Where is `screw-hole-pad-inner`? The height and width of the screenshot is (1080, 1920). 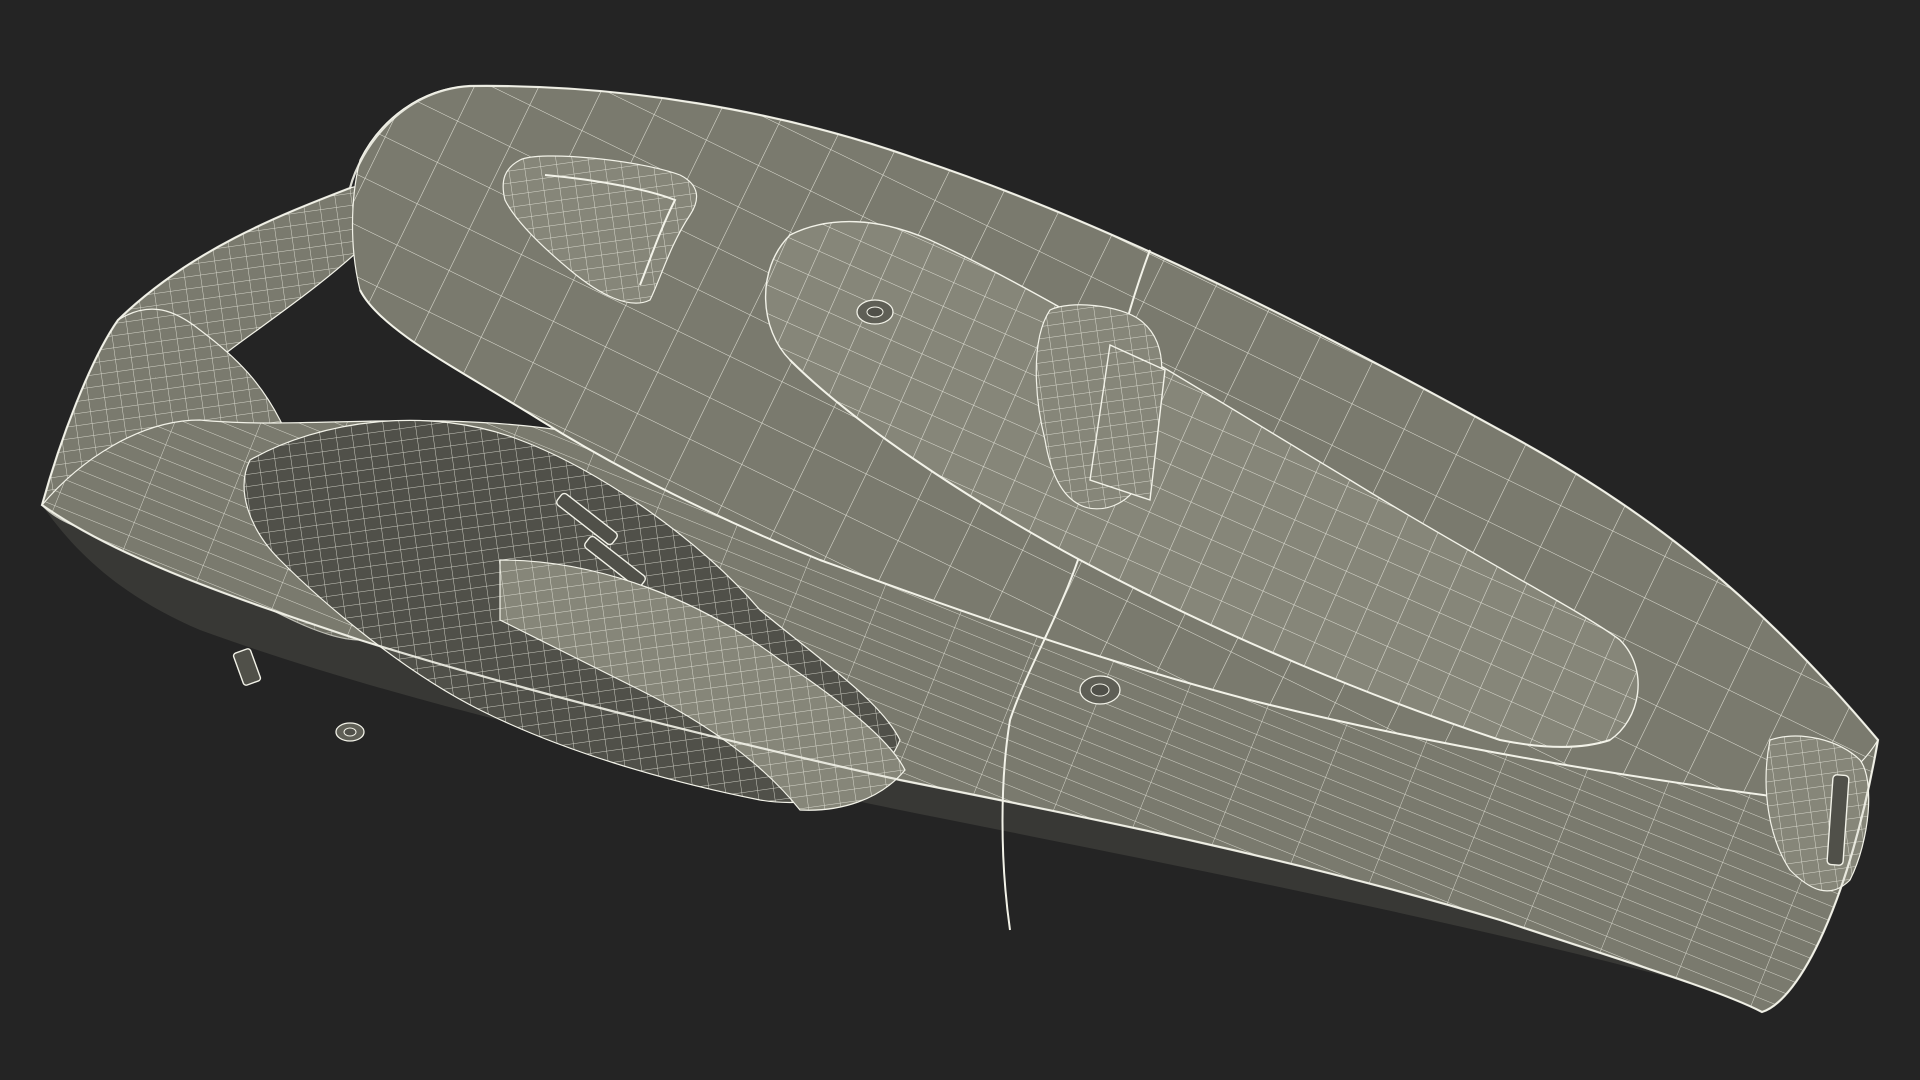
screw-hole-pad-inner is located at coordinates (875, 312).